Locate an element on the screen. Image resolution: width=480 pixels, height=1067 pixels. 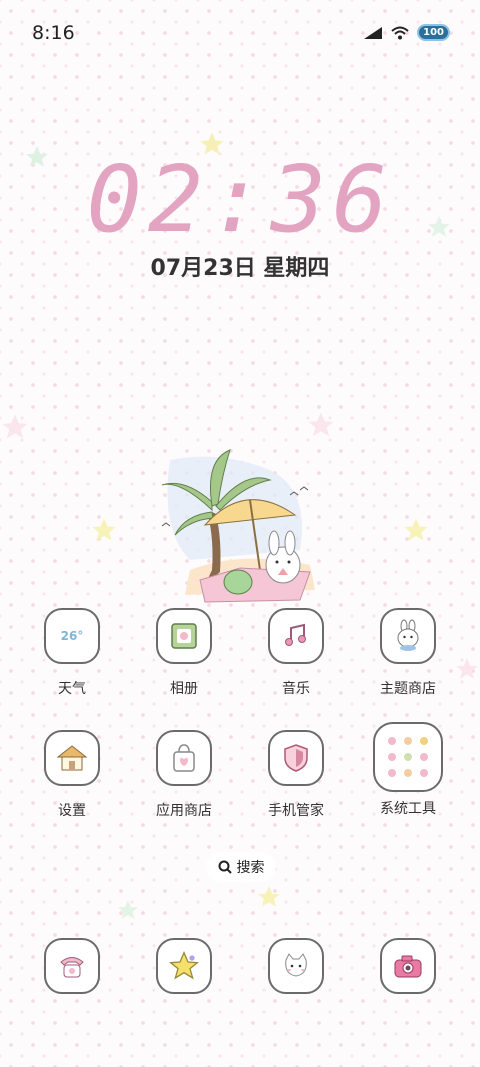
star-icon is located at coordinates (184, 966).